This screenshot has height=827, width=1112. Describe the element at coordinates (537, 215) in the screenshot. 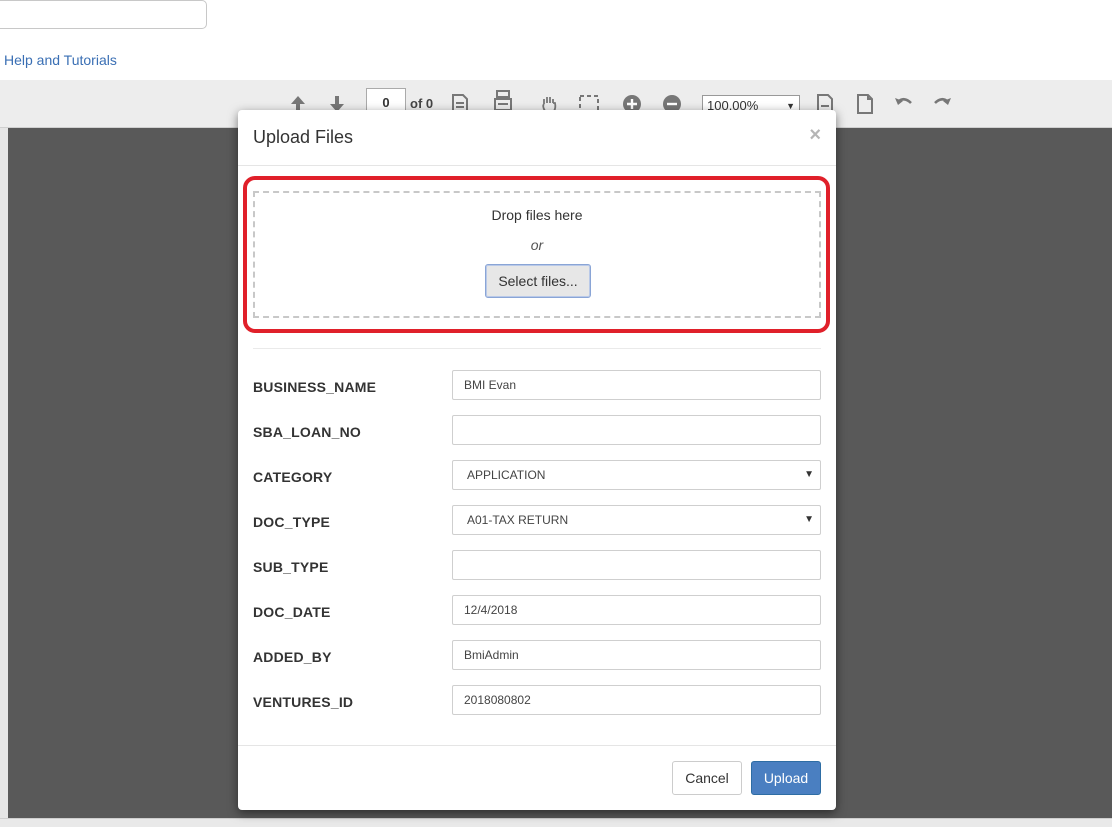

I see `drop-files-text: Drop files here` at that location.